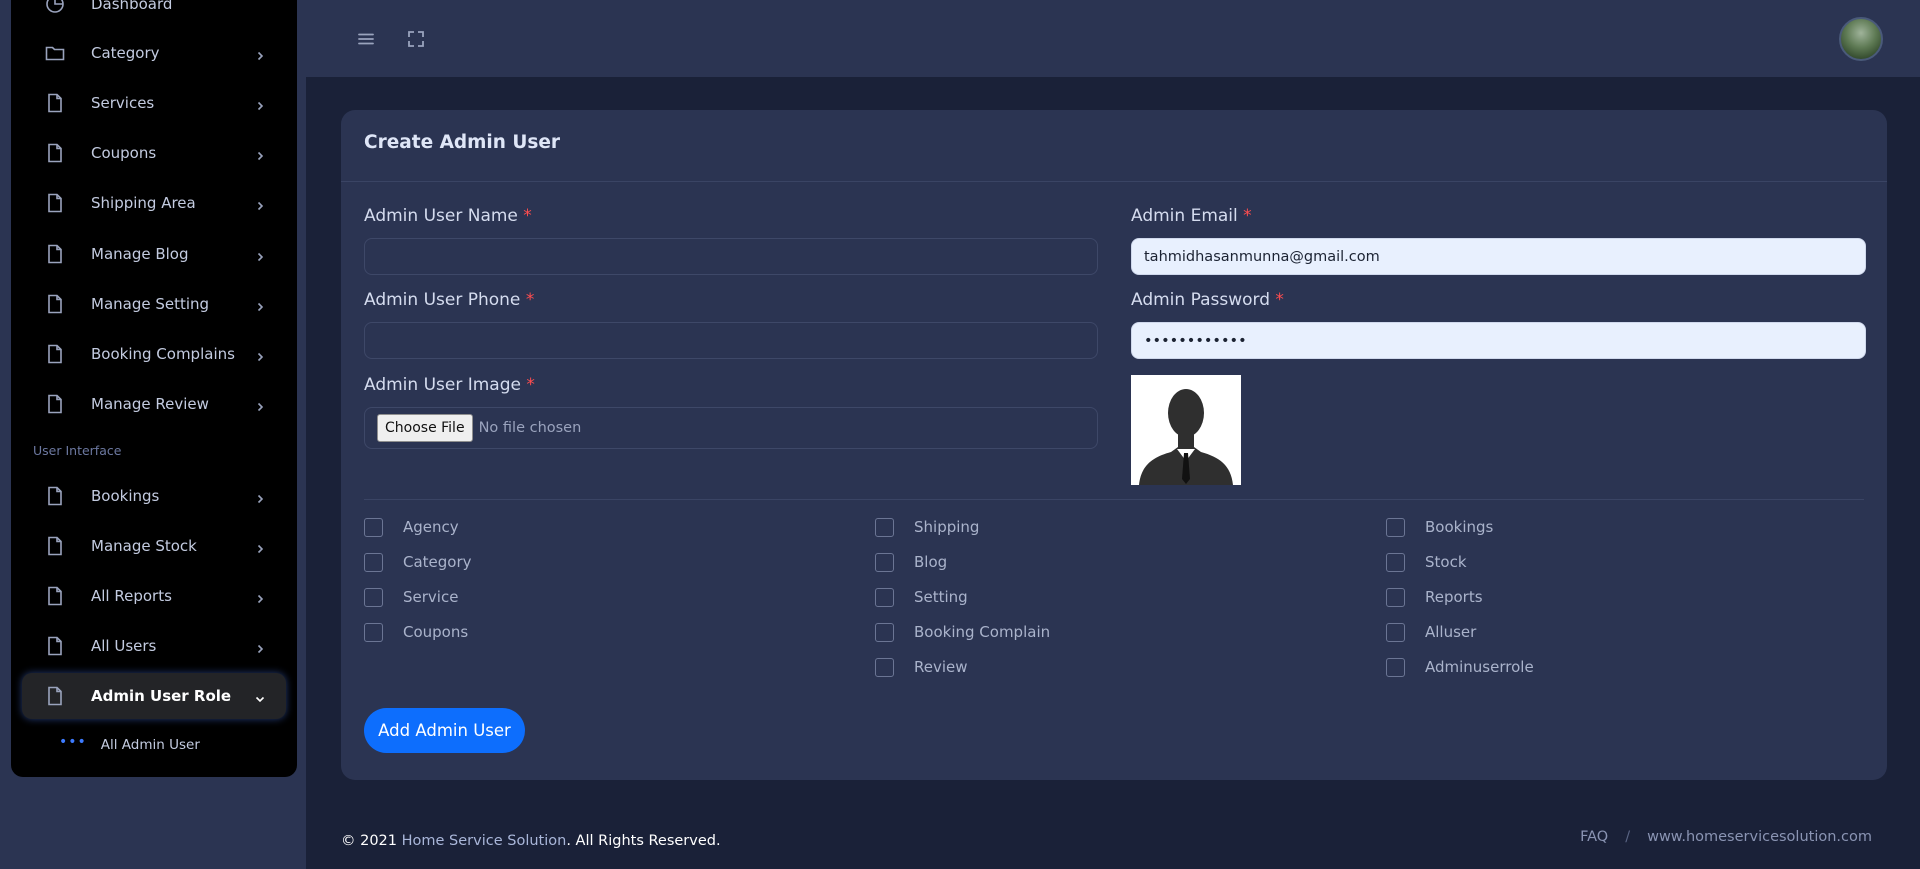 The width and height of the screenshot is (1920, 869). Describe the element at coordinates (947, 527) in the screenshot. I see `permission-label: Shipping` at that location.